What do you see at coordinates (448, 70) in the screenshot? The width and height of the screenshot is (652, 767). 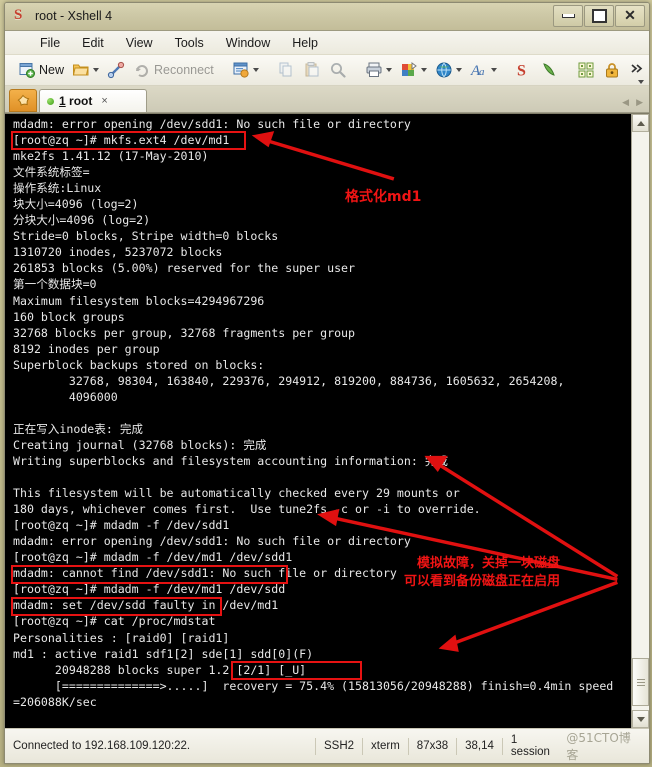 I see `web-button` at bounding box center [448, 70].